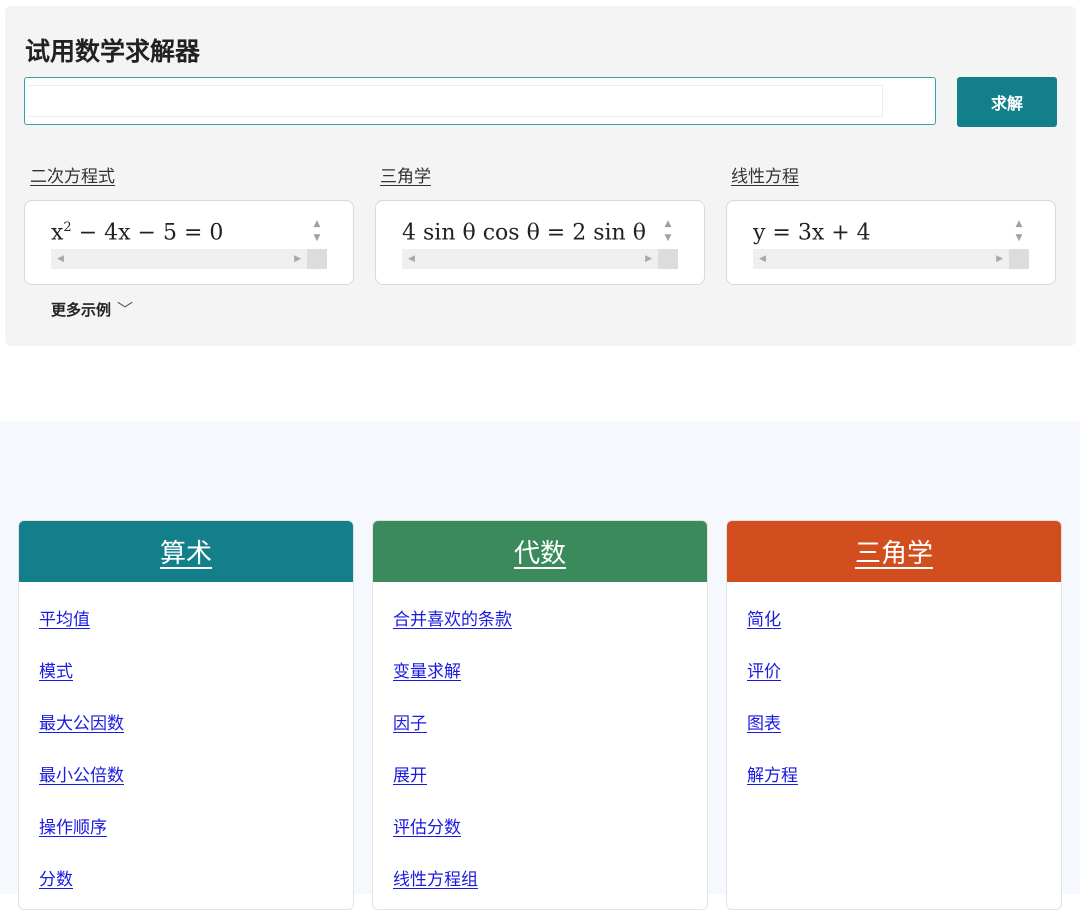 The image size is (1080, 910). What do you see at coordinates (812, 233) in the screenshot?
I see `example-expression: y = 3x + 4` at bounding box center [812, 233].